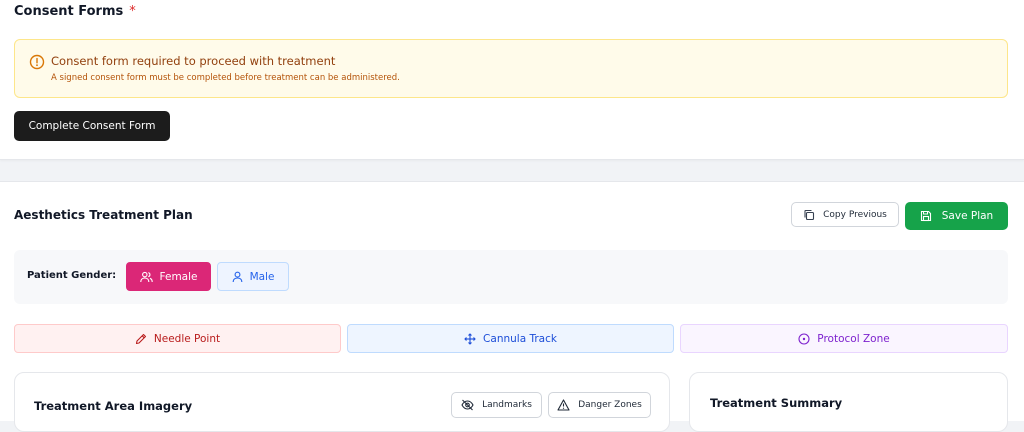  What do you see at coordinates (507, 405) in the screenshot?
I see `landmarks-label: Landmarks` at bounding box center [507, 405].